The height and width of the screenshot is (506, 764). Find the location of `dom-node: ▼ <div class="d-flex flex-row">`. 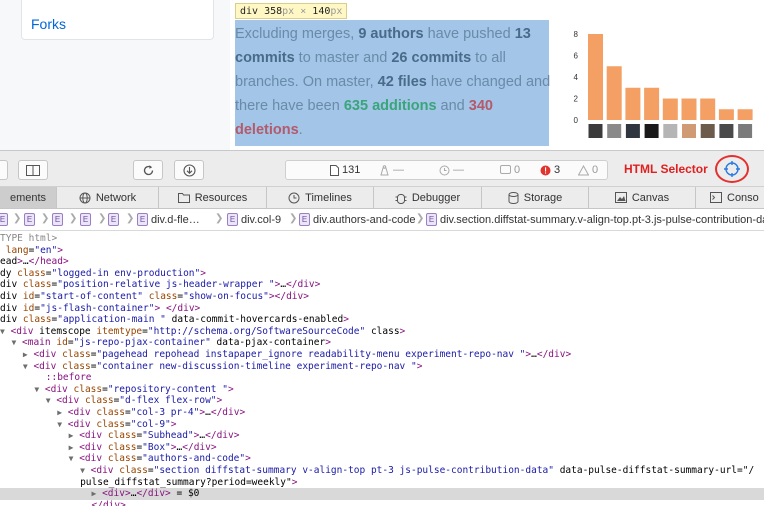

dom-node: ▼ <div class="d-flex flex-row"> is located at coordinates (382, 401).